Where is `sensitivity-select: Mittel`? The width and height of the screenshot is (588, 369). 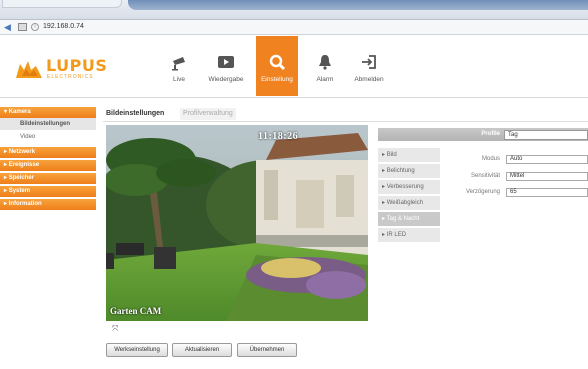
sensitivity-select: Mittel is located at coordinates (547, 176).